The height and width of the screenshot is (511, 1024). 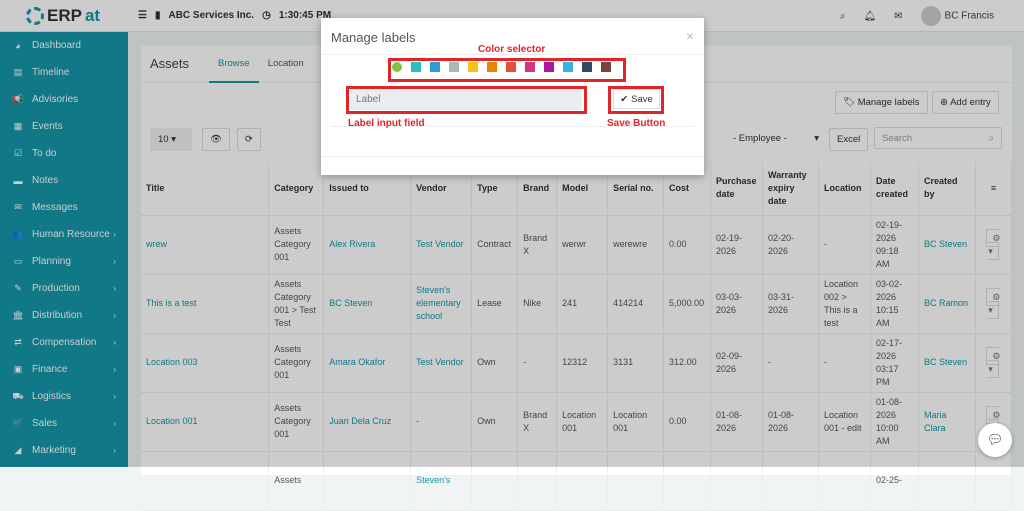 I want to click on save-button-highlight, so click(x=636, y=100).